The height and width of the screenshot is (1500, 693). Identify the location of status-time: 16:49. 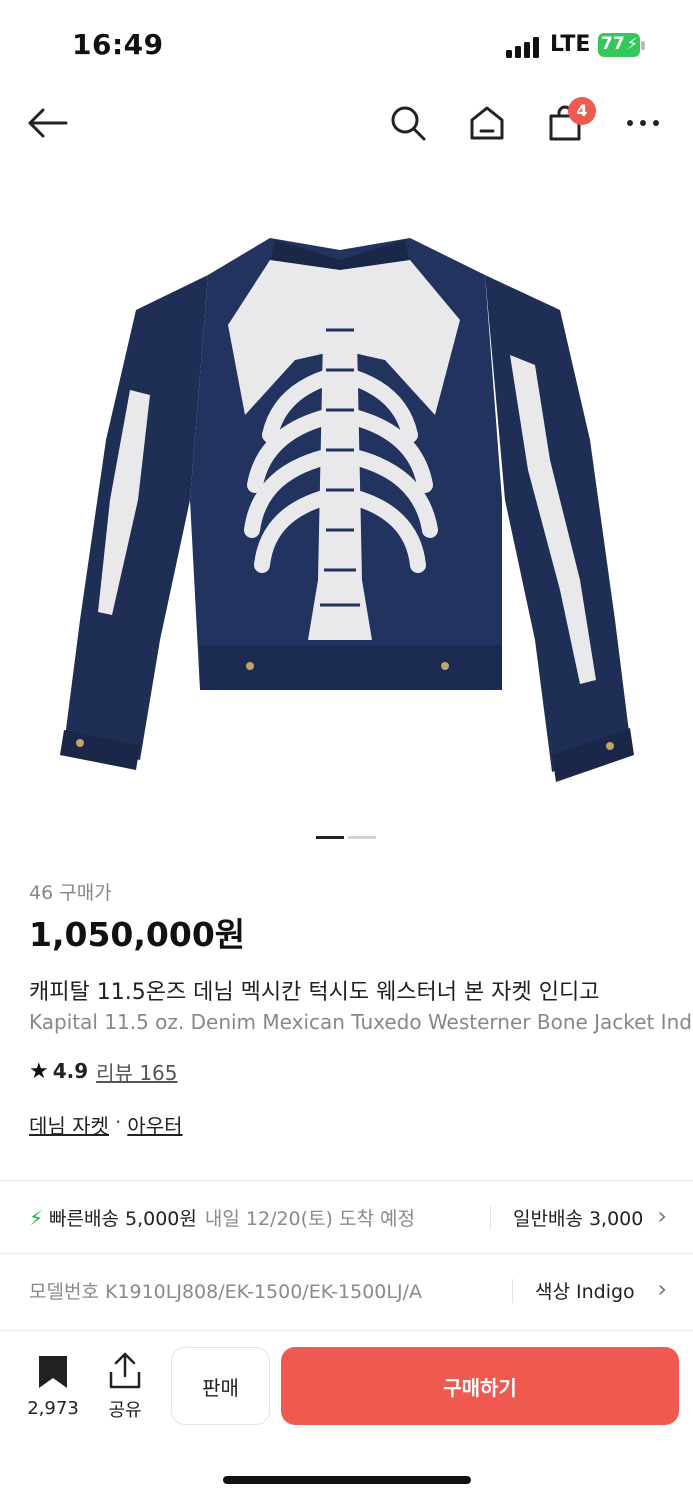
(118, 44).